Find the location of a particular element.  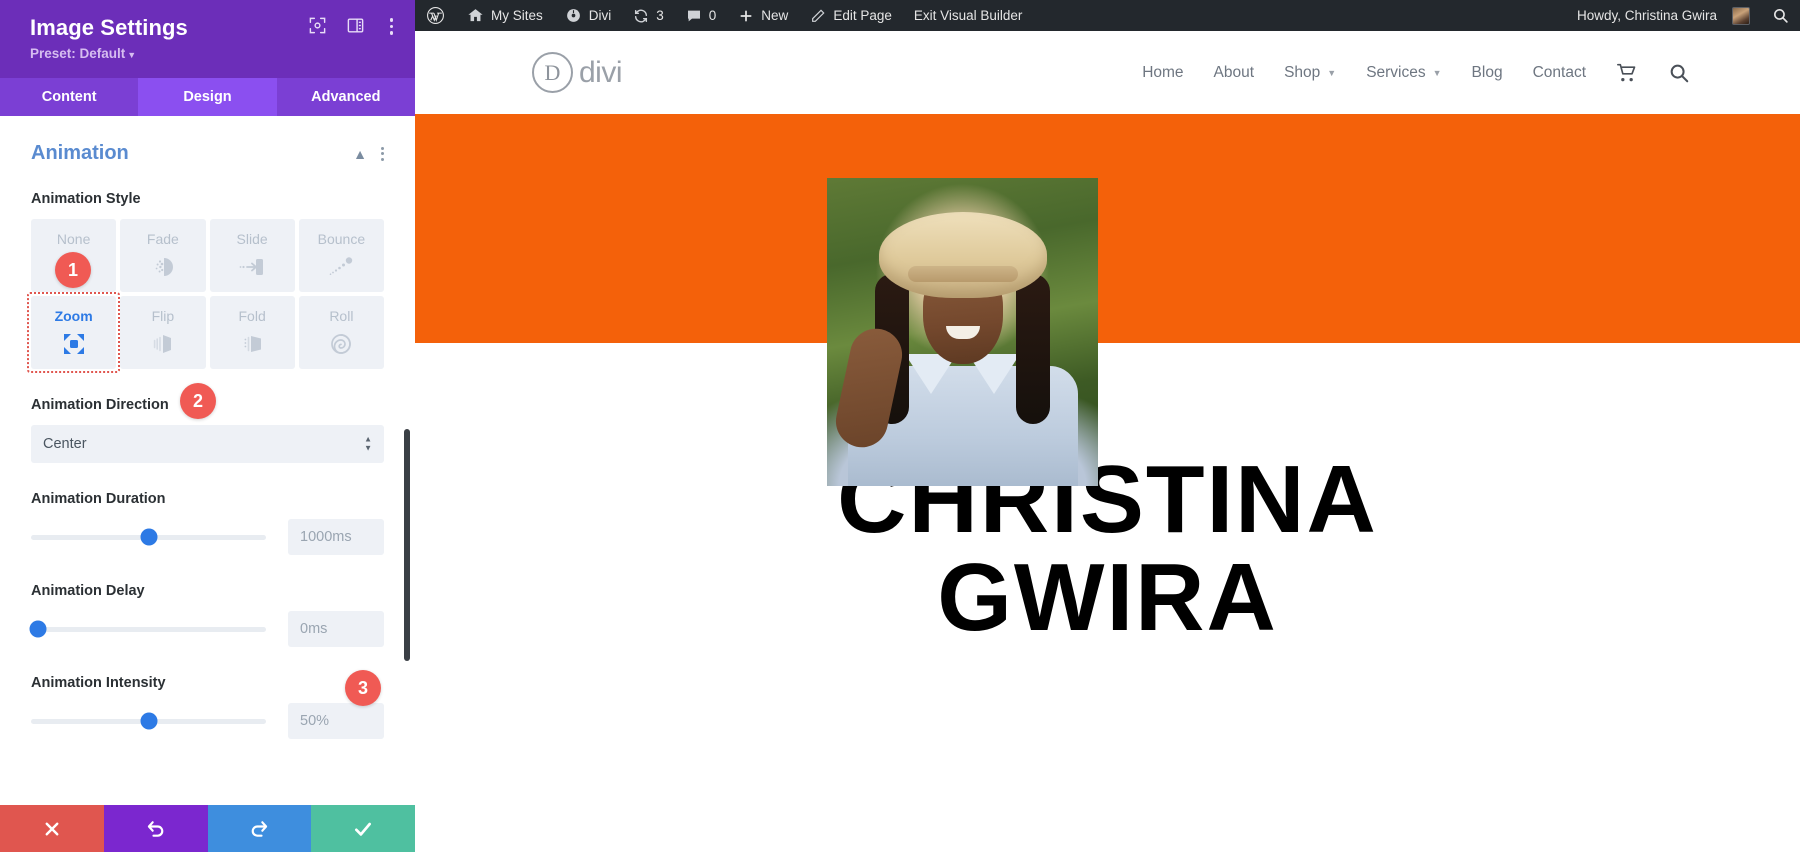

panel-header: Image Settings Preset: Default ▼ is located at coordinates (207, 39).